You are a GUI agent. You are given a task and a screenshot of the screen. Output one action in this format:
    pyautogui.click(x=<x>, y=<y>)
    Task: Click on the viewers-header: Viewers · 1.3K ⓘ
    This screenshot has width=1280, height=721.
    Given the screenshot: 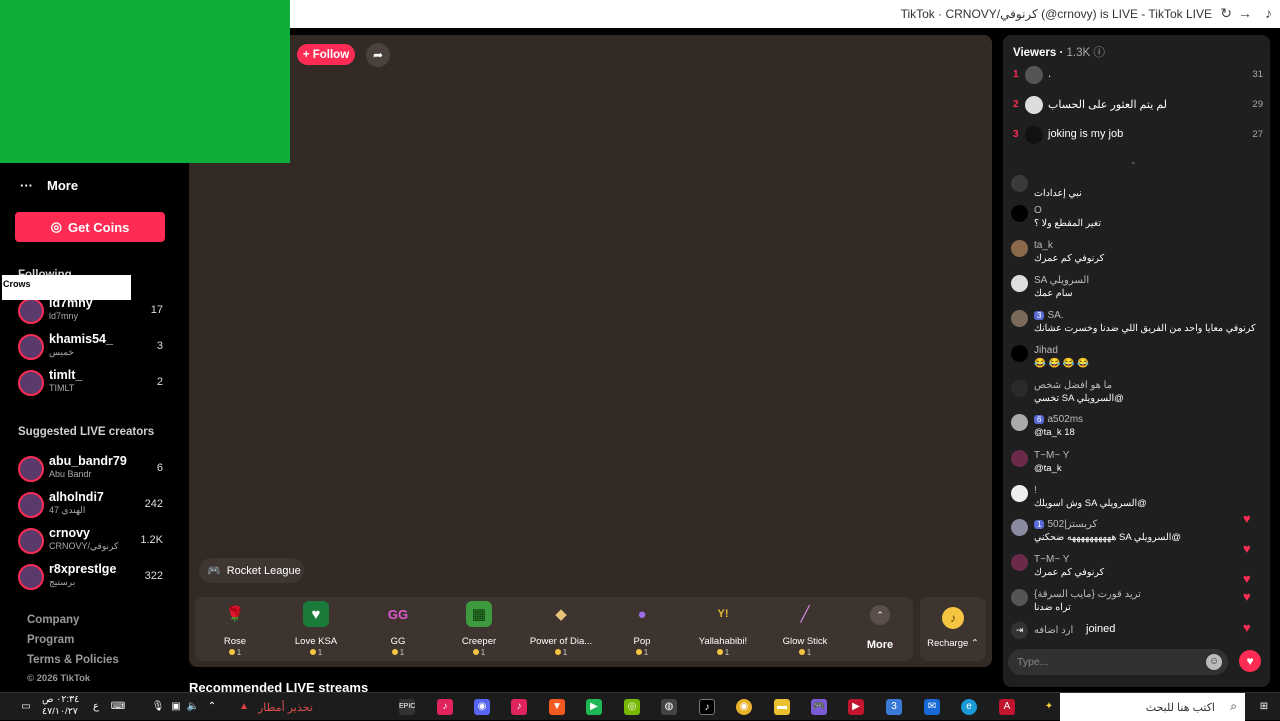 What is the action you would take?
    pyautogui.click(x=1059, y=52)
    